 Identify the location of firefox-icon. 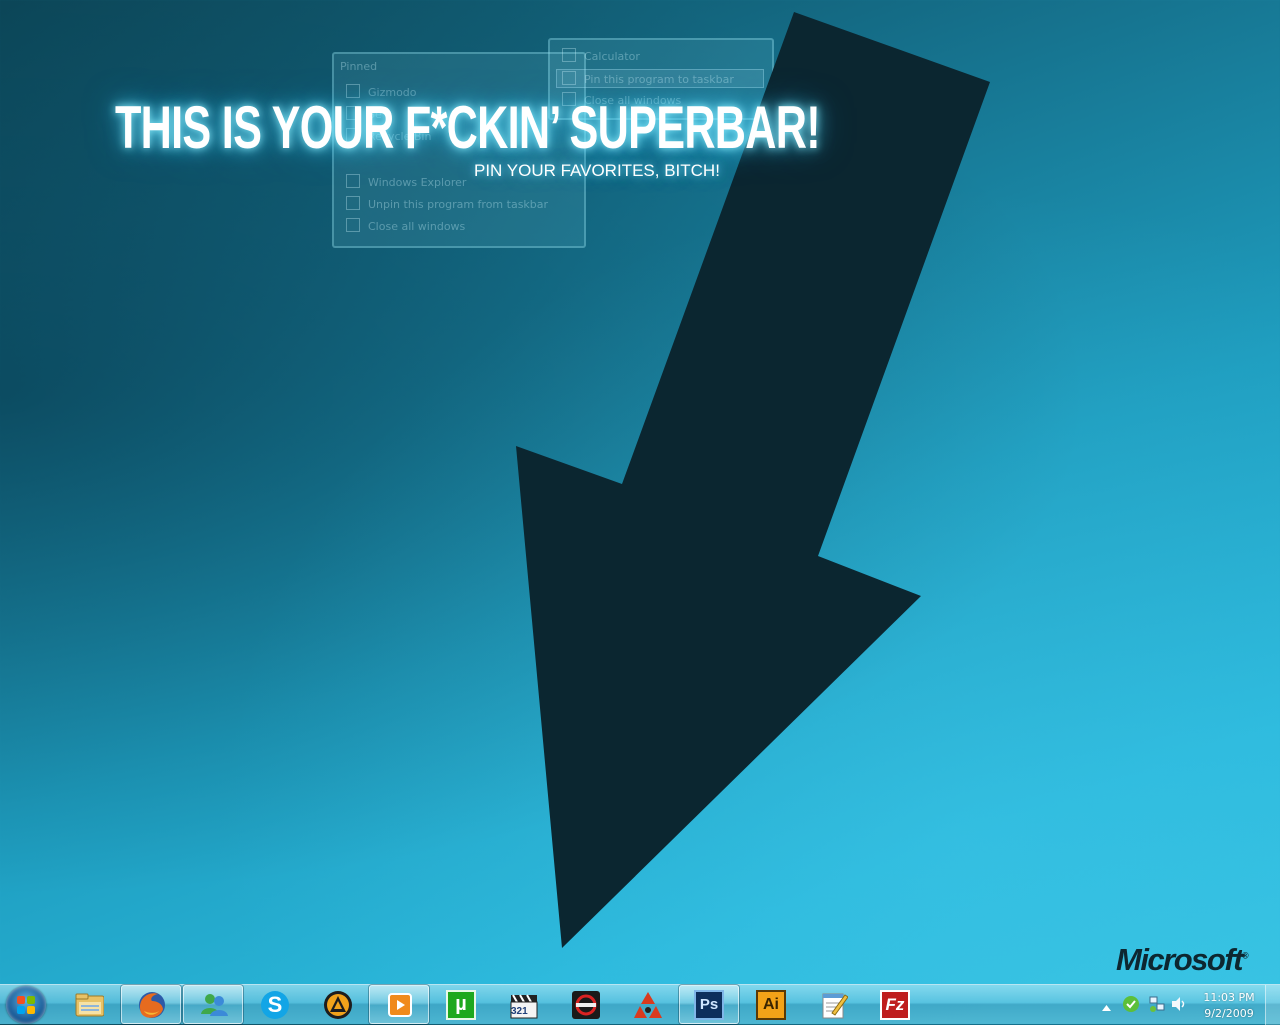
(151, 1005).